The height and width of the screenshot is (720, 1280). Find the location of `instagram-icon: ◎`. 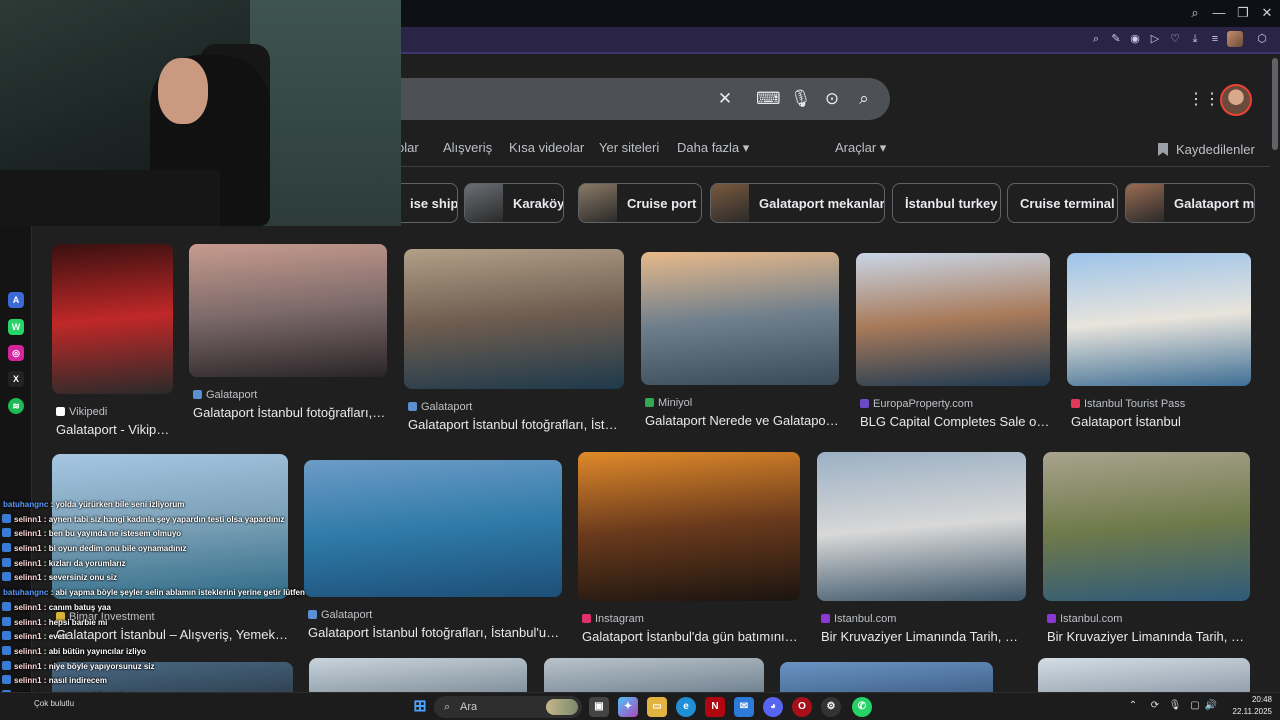

instagram-icon: ◎ is located at coordinates (16, 353).